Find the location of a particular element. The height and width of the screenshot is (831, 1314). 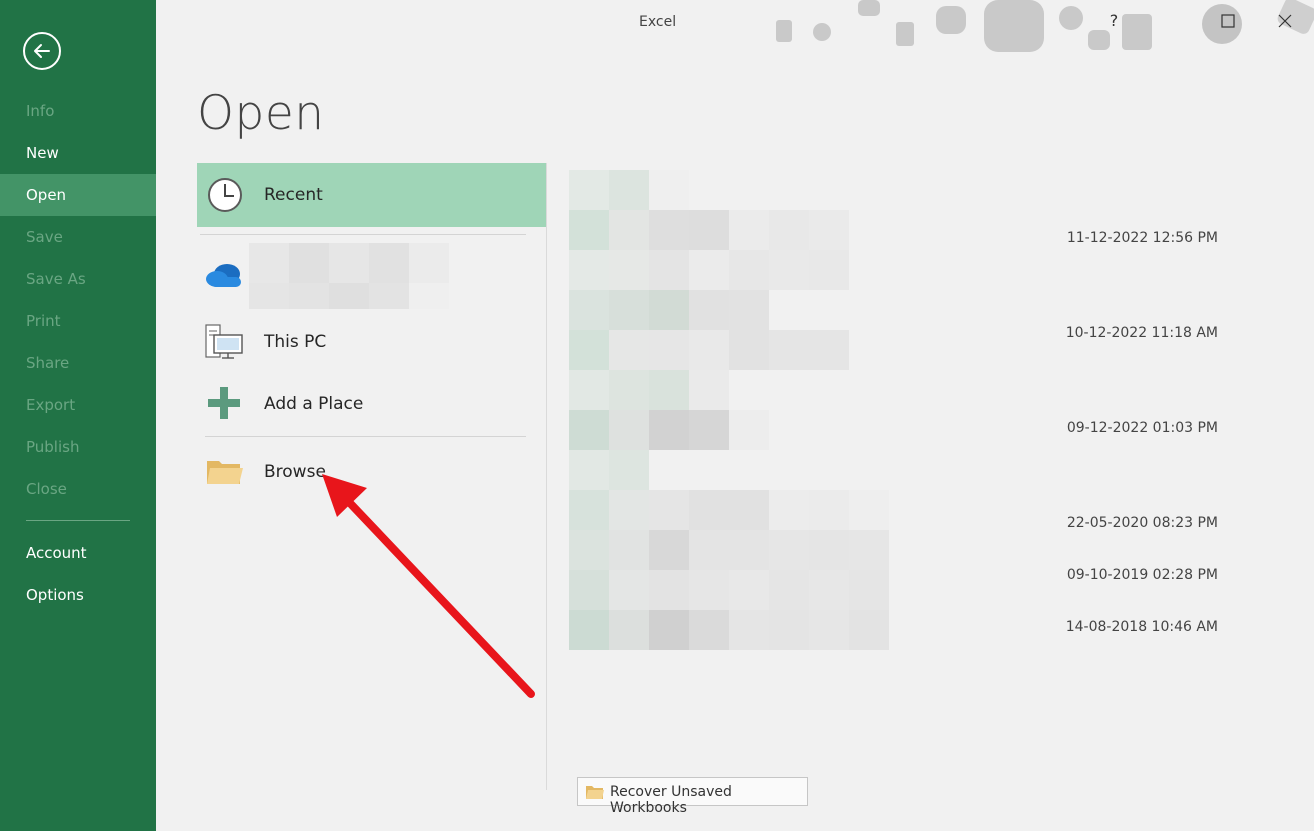

recent-file-date: 09-10-2019 02:28 PM is located at coordinates (1142, 575).